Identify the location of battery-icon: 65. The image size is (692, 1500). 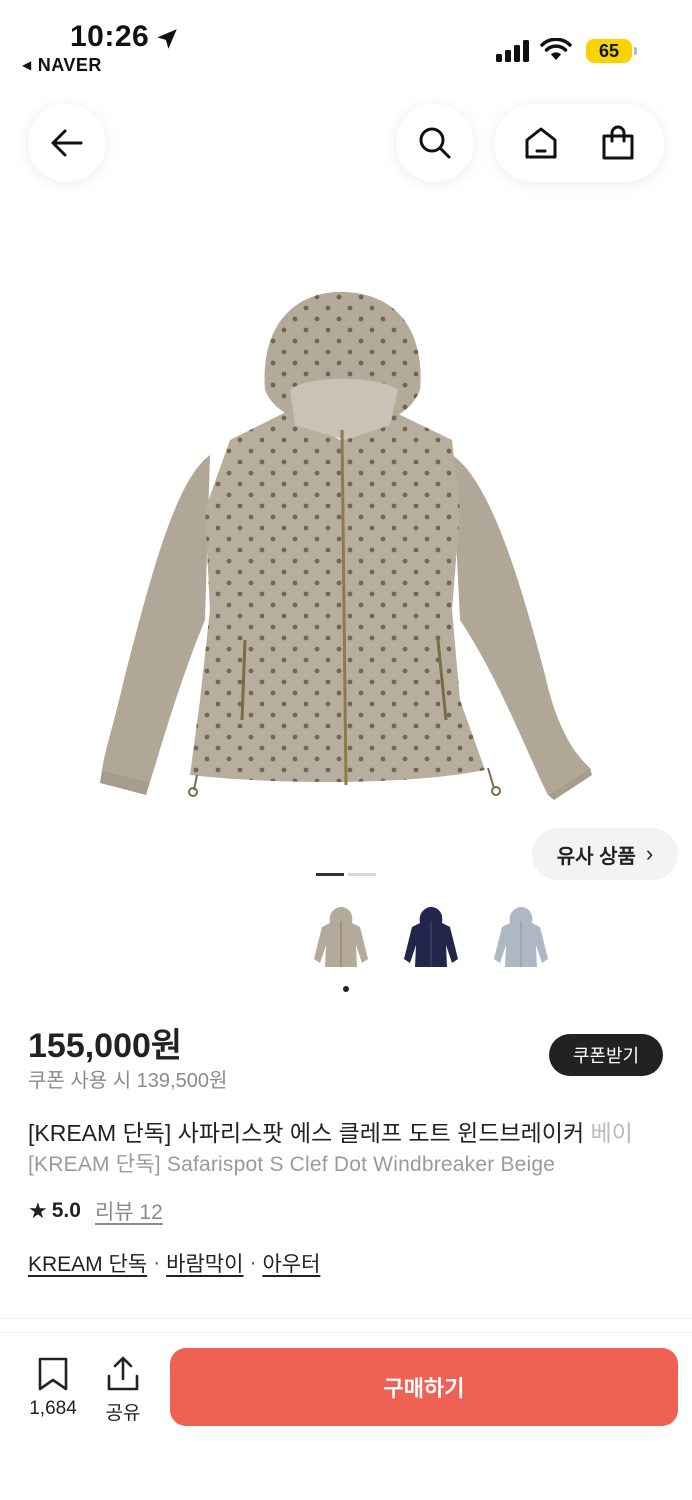
(611, 51).